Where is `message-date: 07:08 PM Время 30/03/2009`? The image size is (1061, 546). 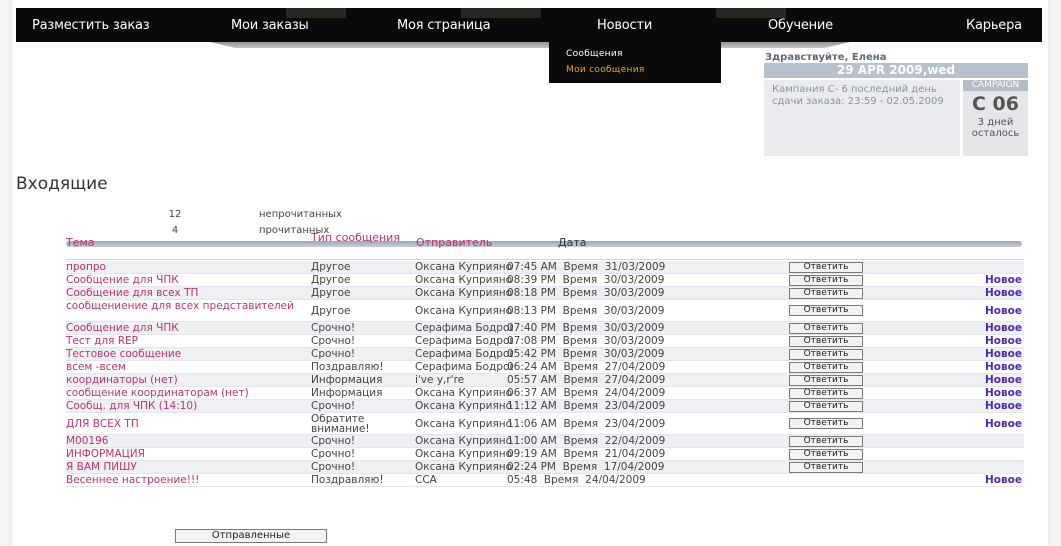 message-date: 07:08 PM Время 30/03/2009 is located at coordinates (586, 341).